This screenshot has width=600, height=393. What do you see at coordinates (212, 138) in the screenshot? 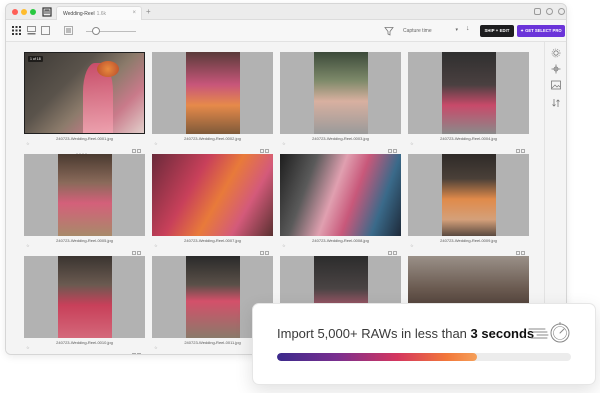
I see `photo-filename: 240723-Wedding-Reel-0002.jpg` at bounding box center [212, 138].